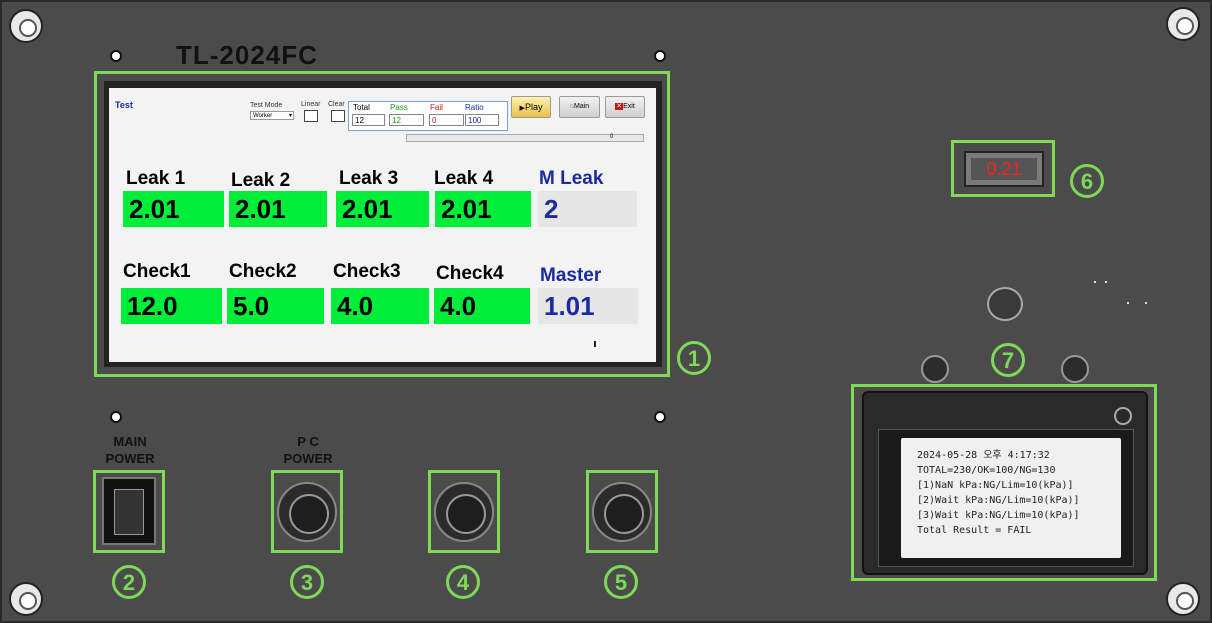 This screenshot has width=1212, height=623. Describe the element at coordinates (983, 455) in the screenshot. I see `receipt-line: 2024-05-28 오후 4:17:32` at that location.